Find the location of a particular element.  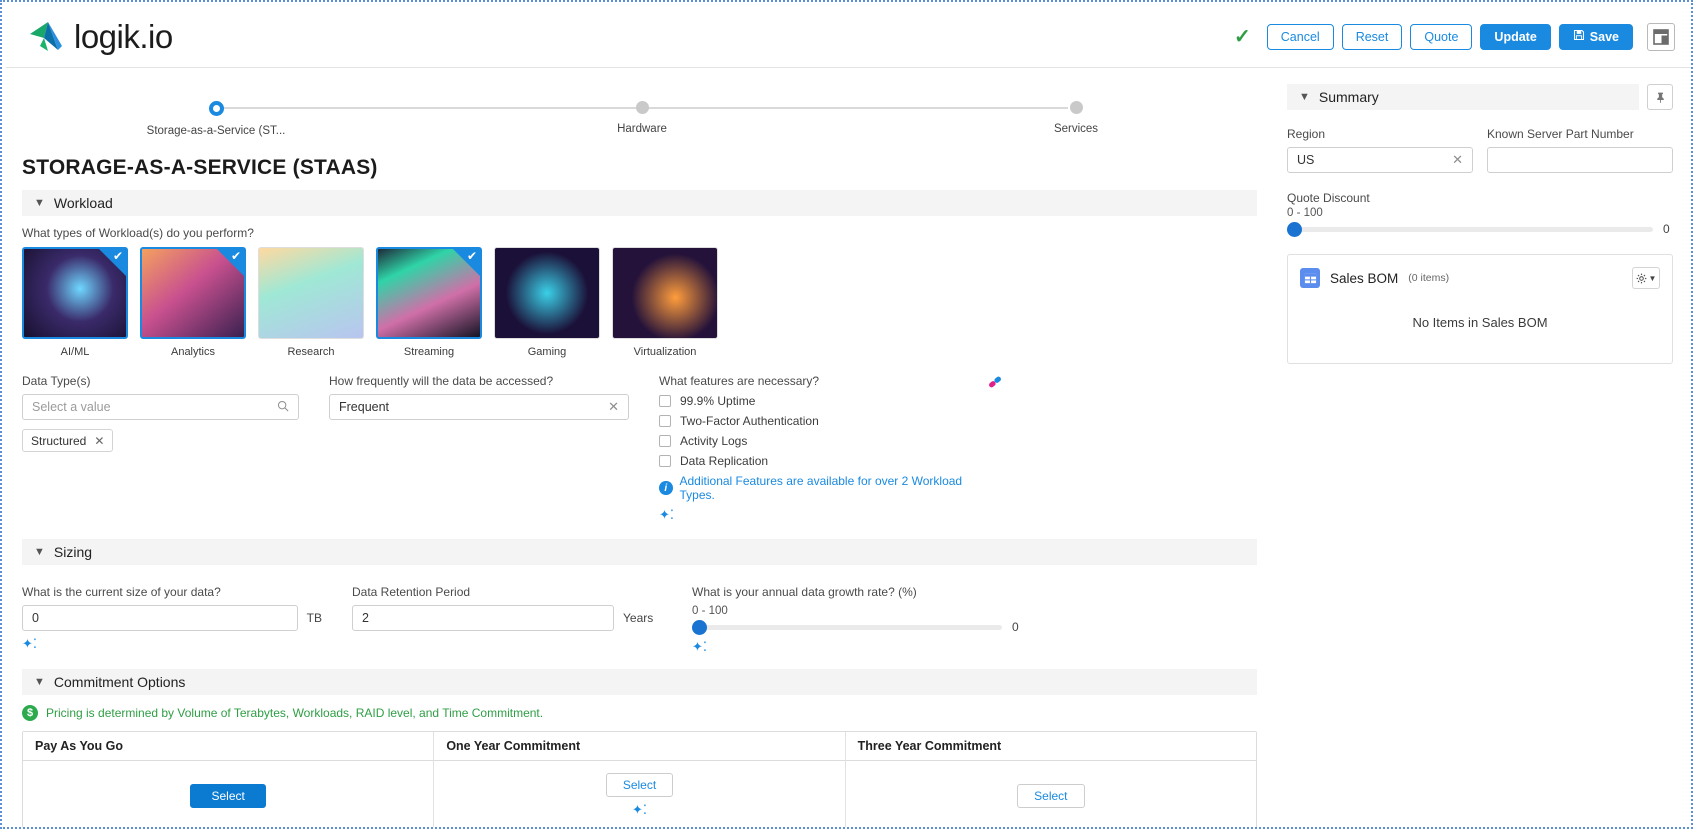

section-header-summary: ▼ Summary is located at coordinates (1463, 97).